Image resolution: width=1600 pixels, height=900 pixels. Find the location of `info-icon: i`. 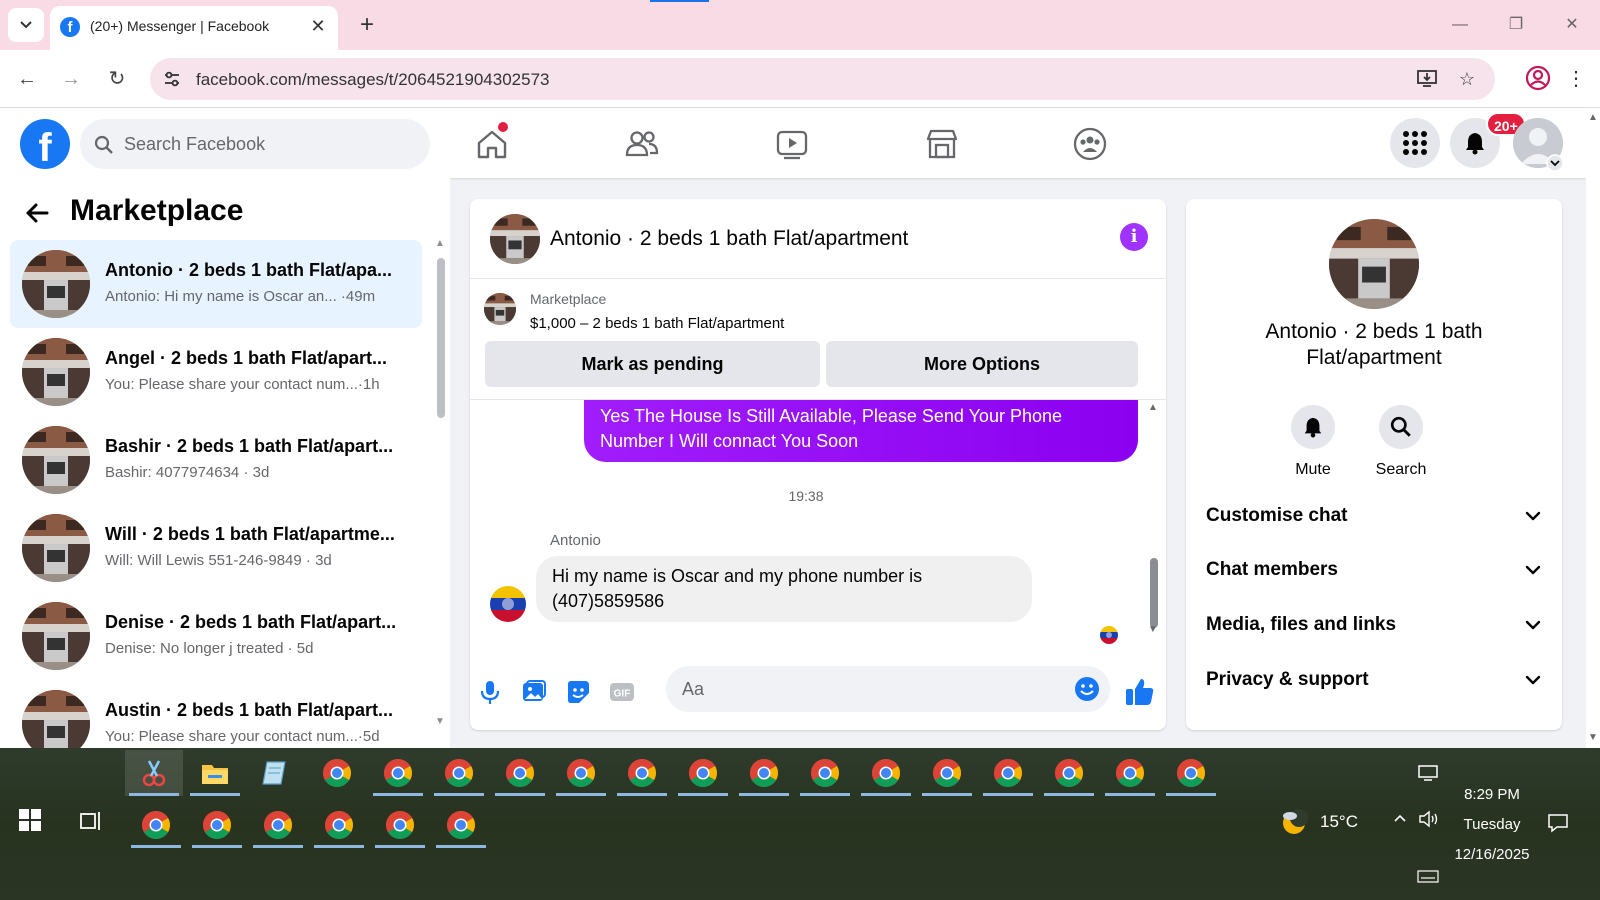

info-icon: i is located at coordinates (1134, 237).